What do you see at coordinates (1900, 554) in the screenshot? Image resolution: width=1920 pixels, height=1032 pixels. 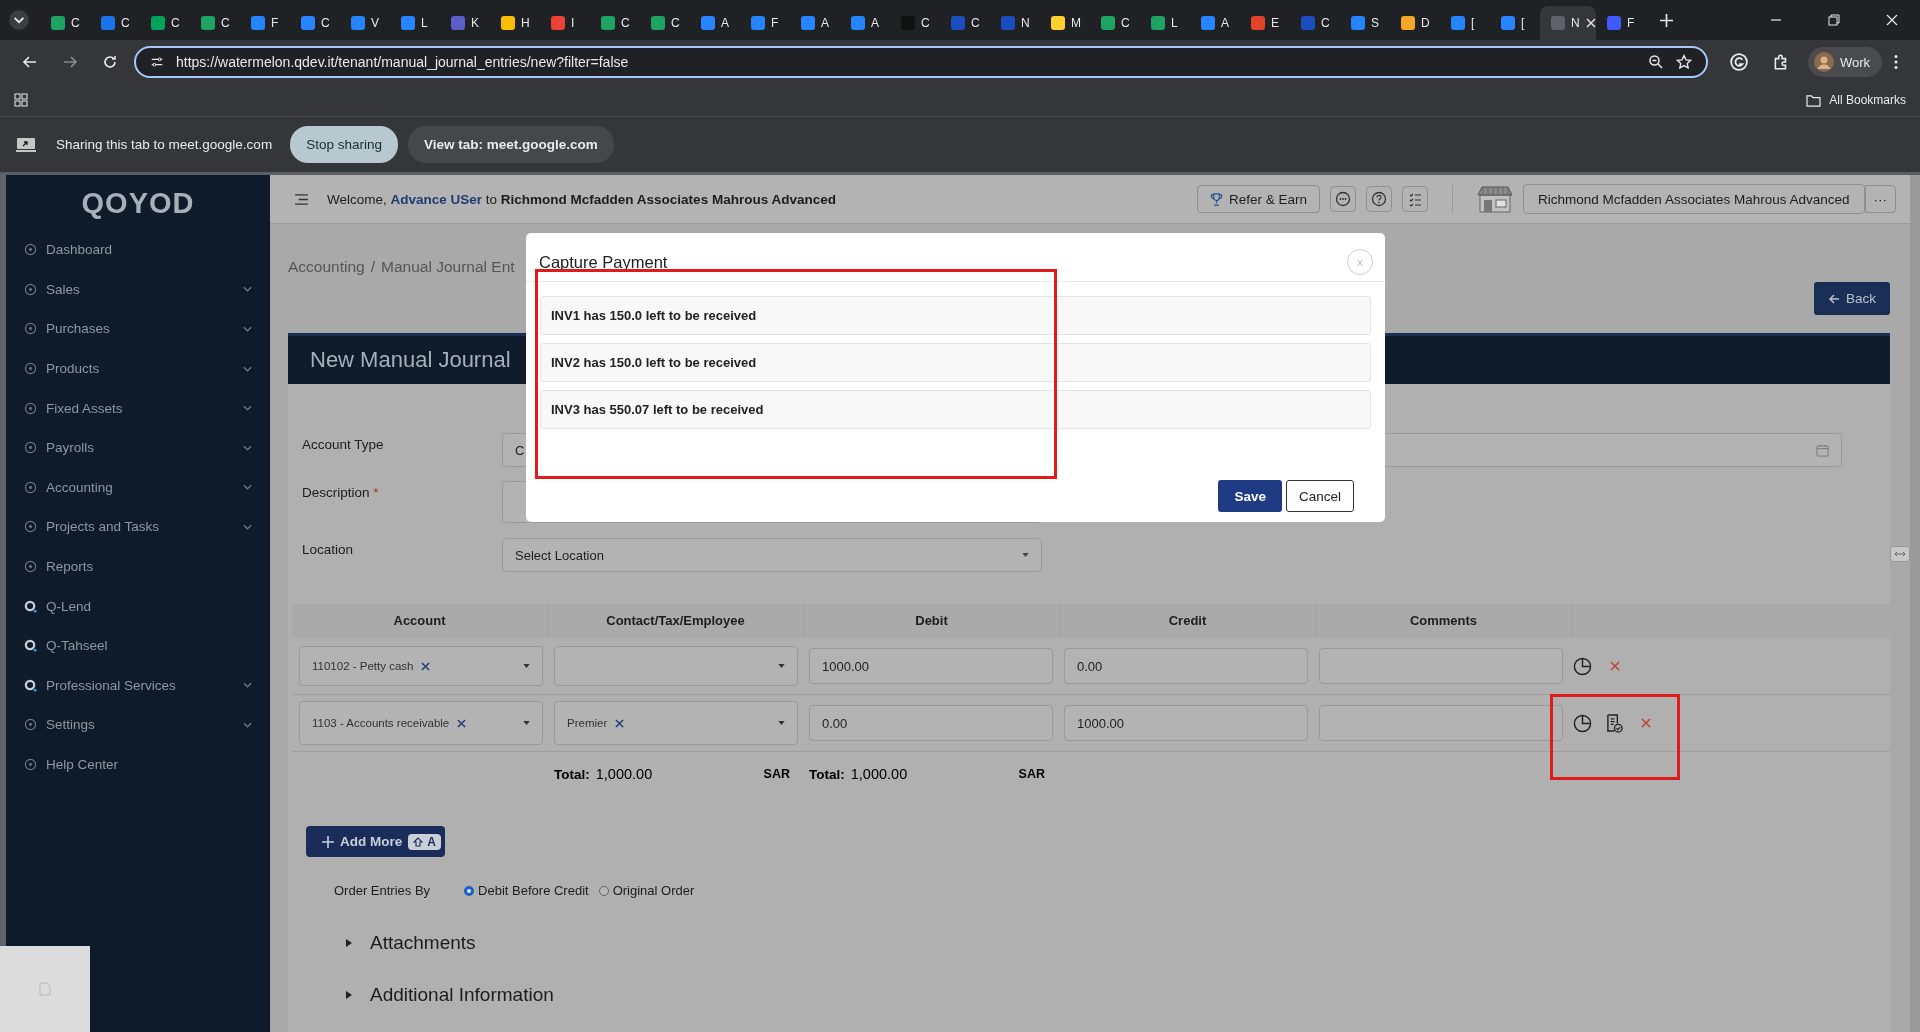 I see `side-handle-icon` at bounding box center [1900, 554].